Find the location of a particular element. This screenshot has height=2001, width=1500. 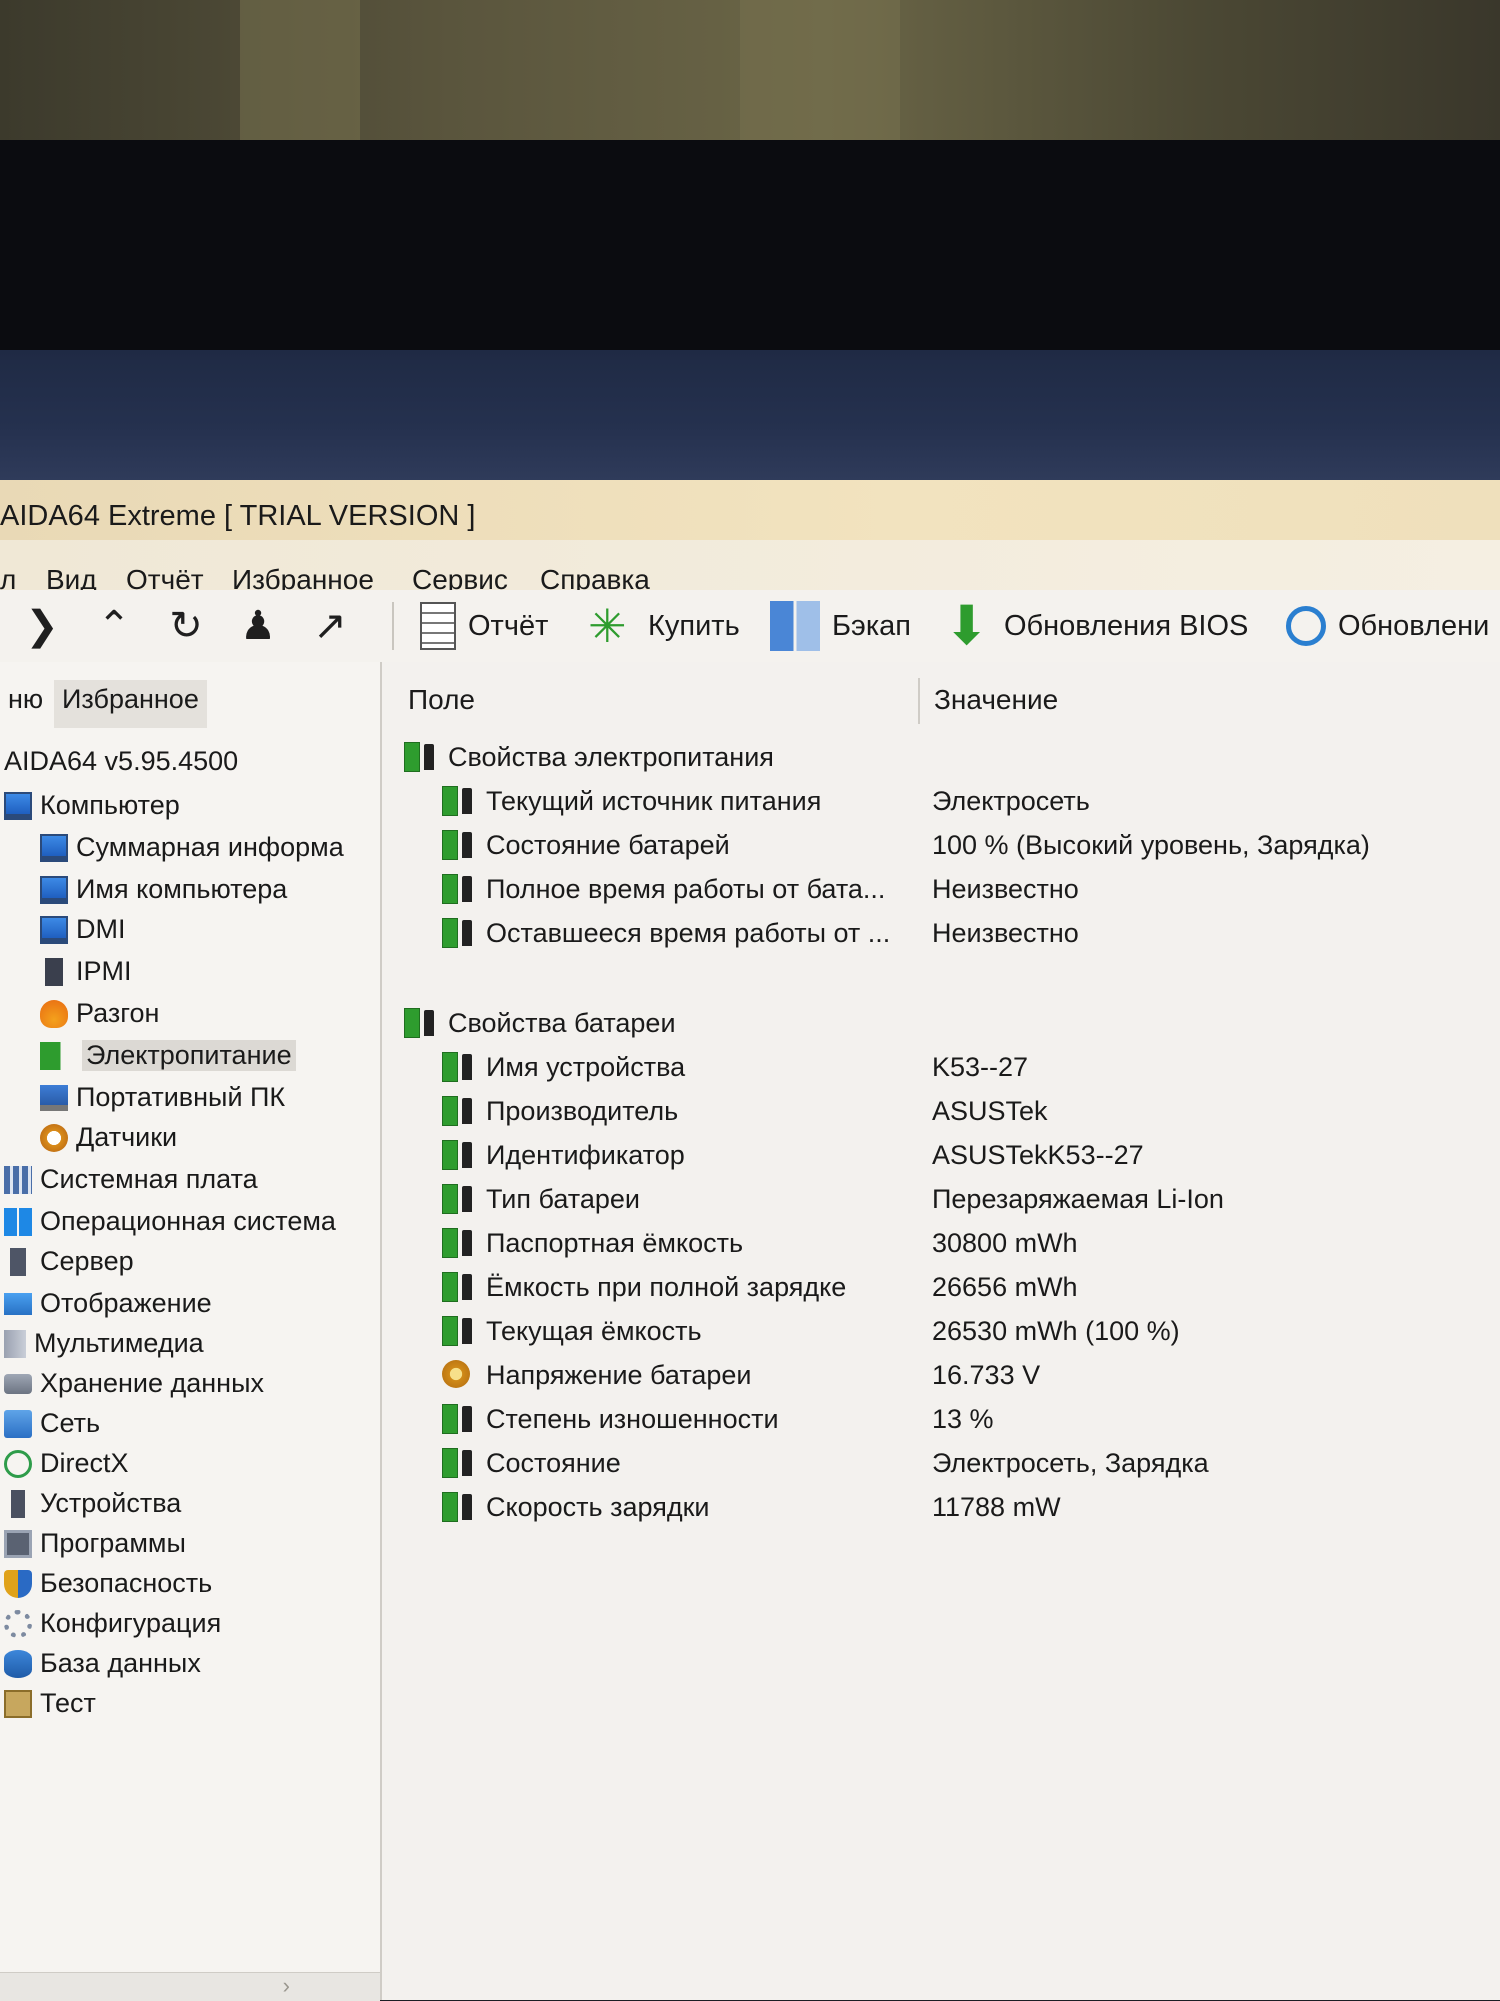

tree-item-label: Системная плата is located at coordinates (149, 1179).